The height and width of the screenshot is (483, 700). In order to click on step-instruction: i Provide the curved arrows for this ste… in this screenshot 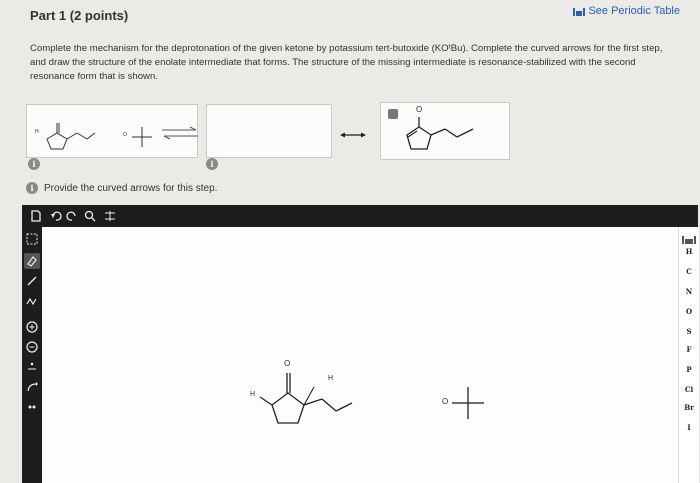, I will do `click(121, 188)`.